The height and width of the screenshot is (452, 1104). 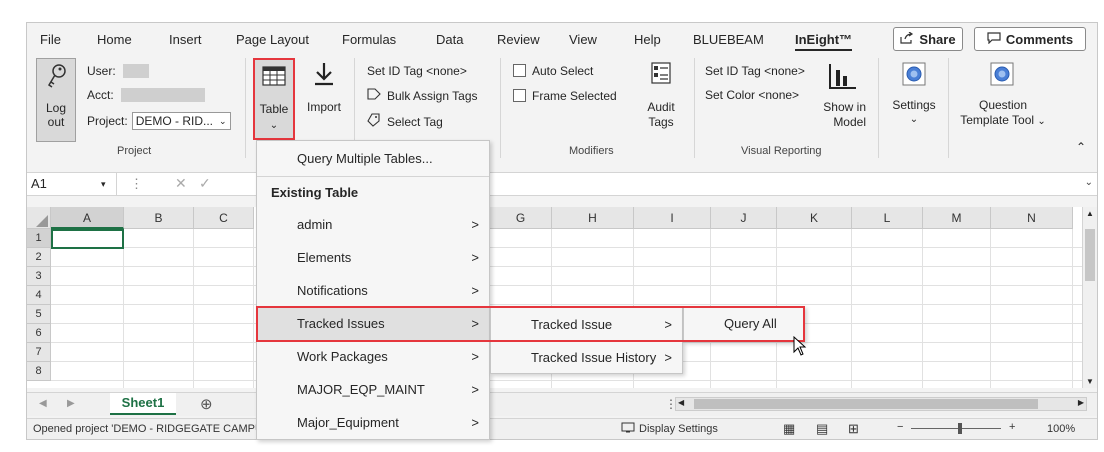 What do you see at coordinates (593, 218) in the screenshot?
I see `column-header: H` at bounding box center [593, 218].